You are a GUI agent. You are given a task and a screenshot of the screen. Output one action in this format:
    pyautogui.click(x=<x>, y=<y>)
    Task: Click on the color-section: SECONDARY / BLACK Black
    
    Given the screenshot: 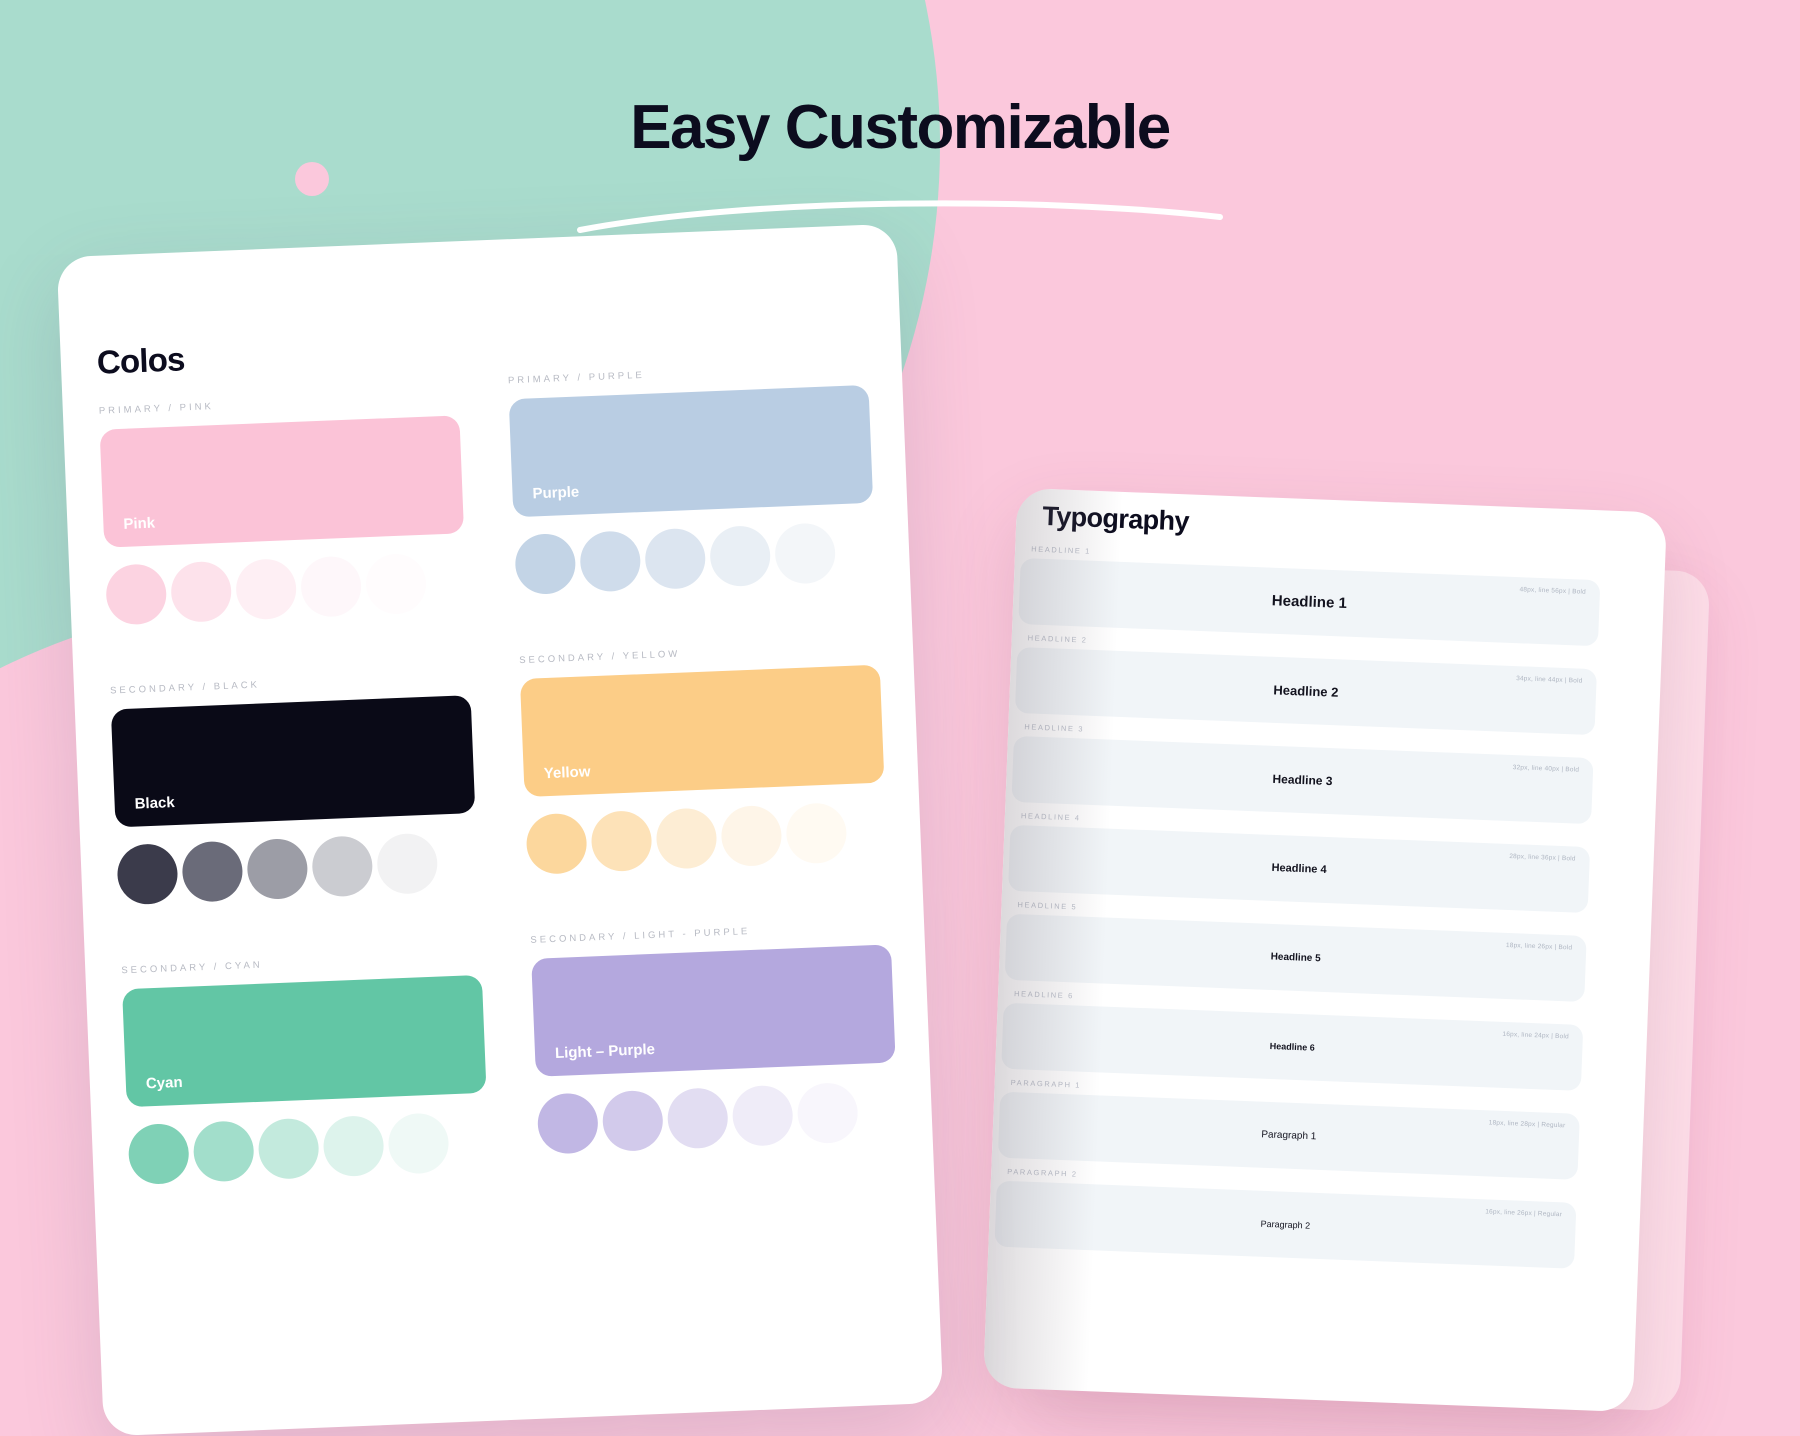 What is the action you would take?
    pyautogui.click(x=294, y=788)
    